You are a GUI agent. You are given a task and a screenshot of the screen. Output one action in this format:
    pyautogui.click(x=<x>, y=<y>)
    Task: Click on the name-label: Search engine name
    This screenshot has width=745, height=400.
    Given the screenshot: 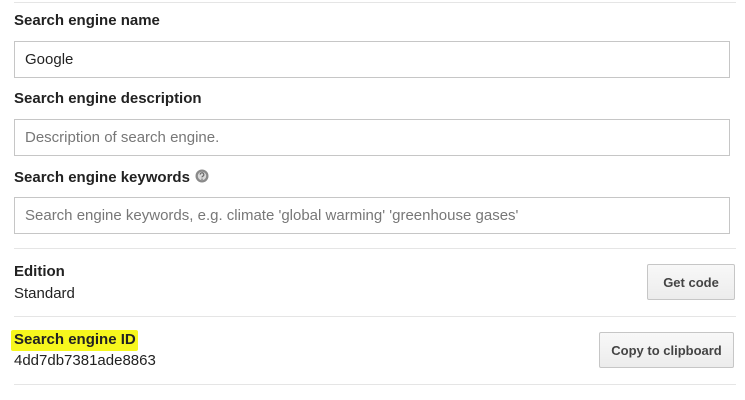 What is the action you would take?
    pyautogui.click(x=87, y=20)
    